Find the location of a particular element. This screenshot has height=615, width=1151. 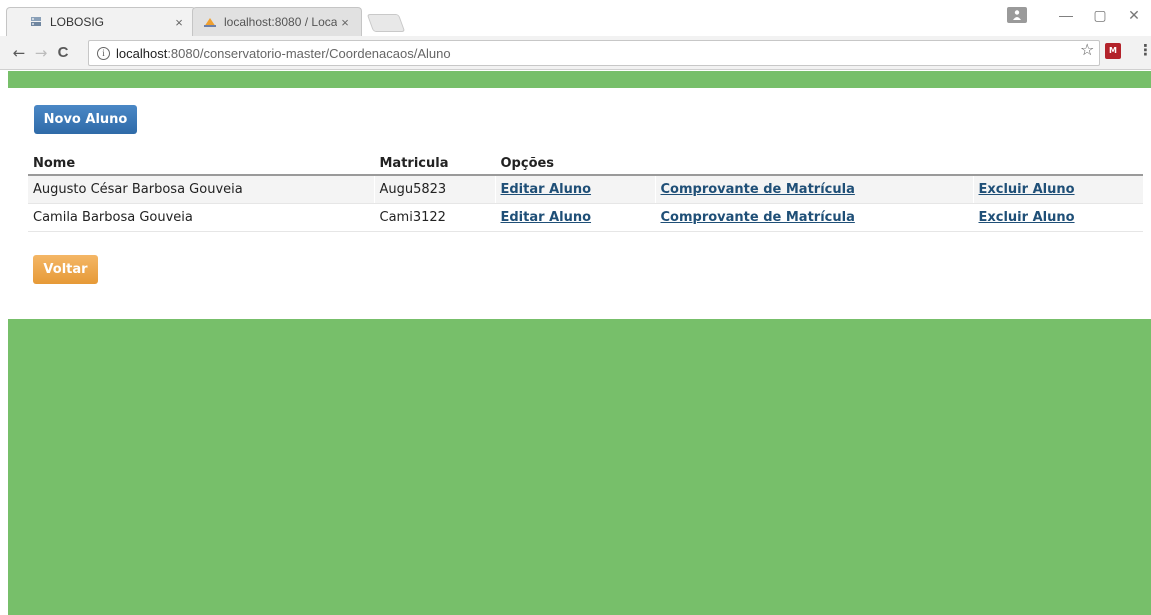

extension-icon: M is located at coordinates (1113, 51).